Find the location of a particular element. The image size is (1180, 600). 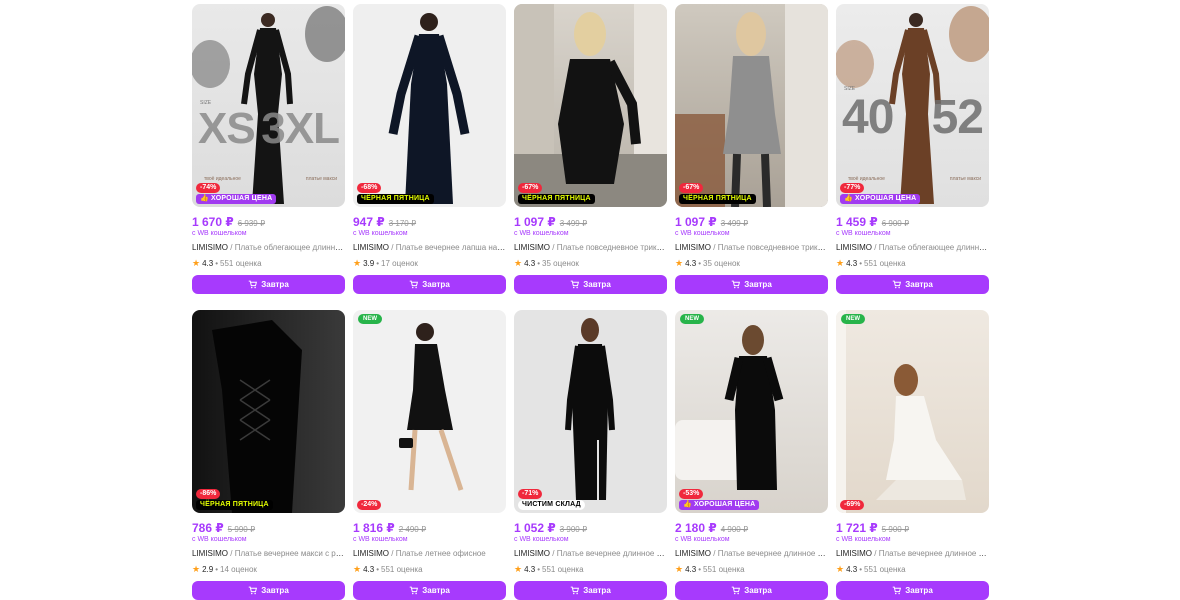

product-photo: NEW -53% 👍 ХОРОШАЯ ЦЕНА is located at coordinates (751, 411).